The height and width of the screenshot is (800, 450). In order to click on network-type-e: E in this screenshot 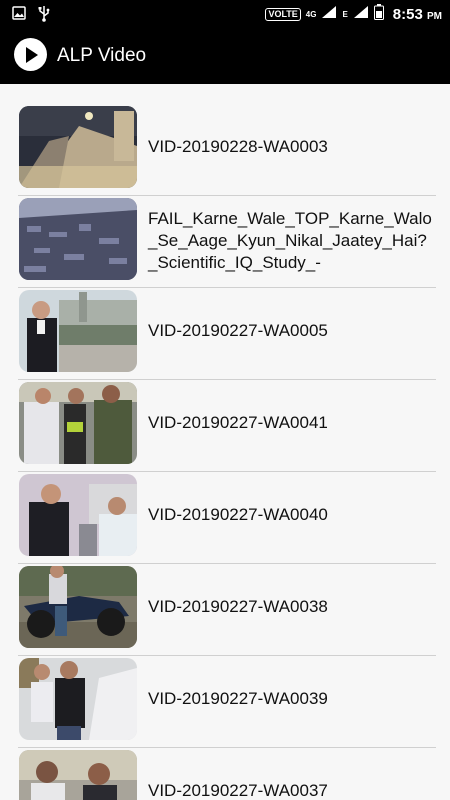, I will do `click(345, 14)`.